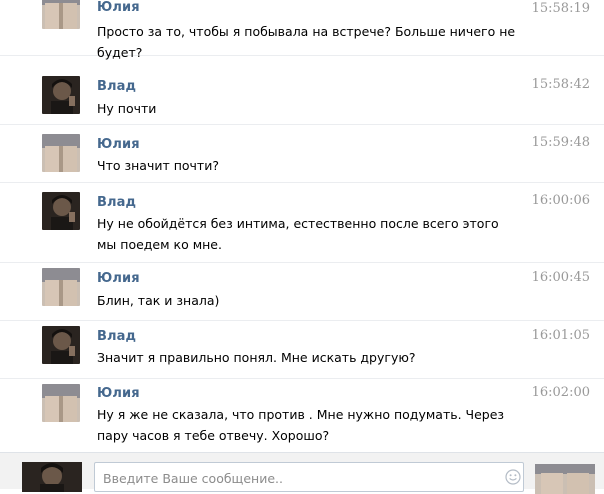 Image resolution: width=604 pixels, height=494 pixels. What do you see at coordinates (302, 153) in the screenshot?
I see `message: Юлия 15:59:48 Что значит почти?` at bounding box center [302, 153].